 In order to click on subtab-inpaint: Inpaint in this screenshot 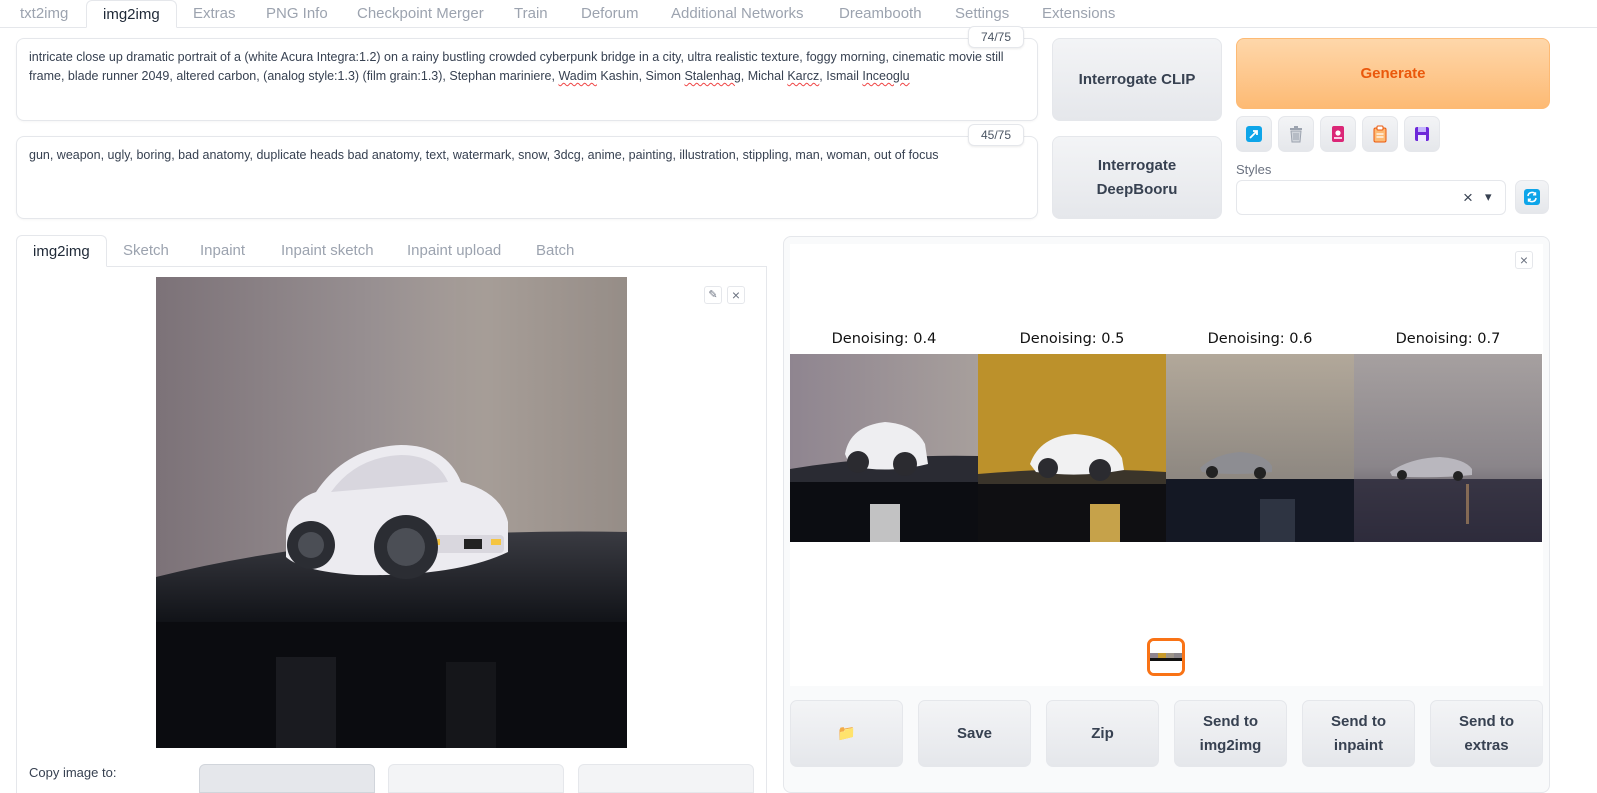, I will do `click(222, 251)`.